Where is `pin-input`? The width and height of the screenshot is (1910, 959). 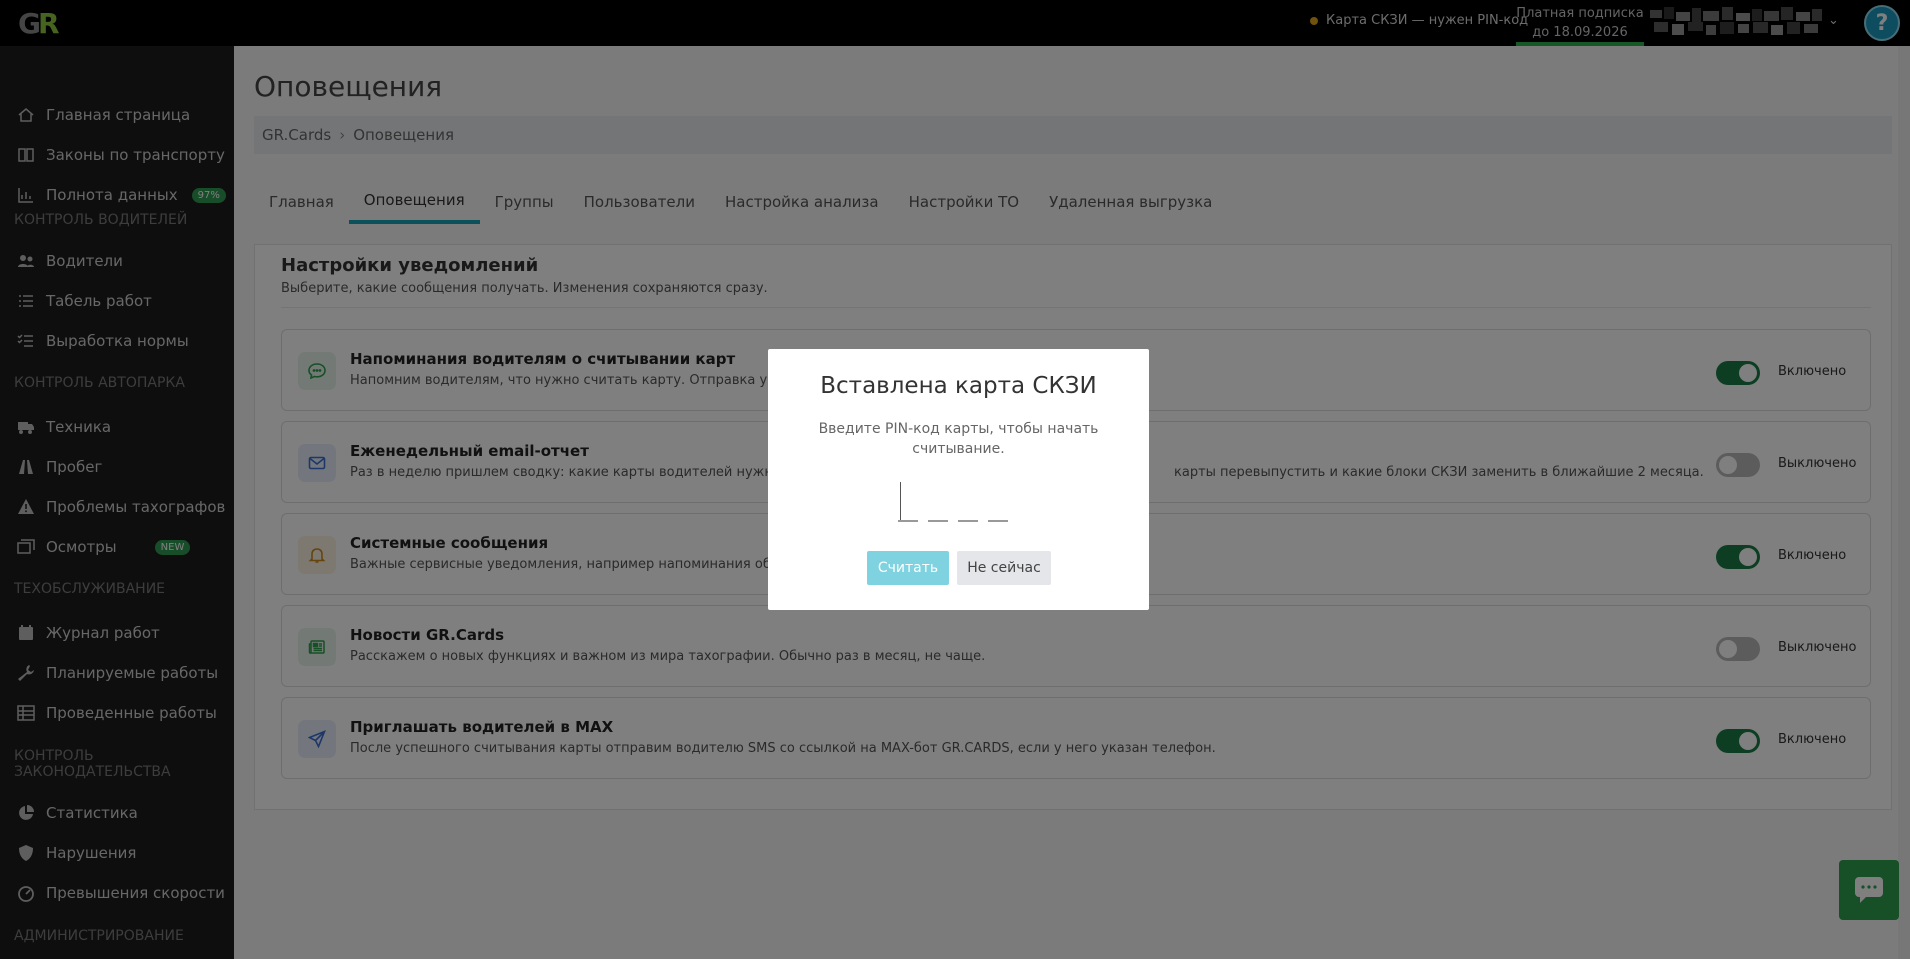
pin-input is located at coordinates (959, 502).